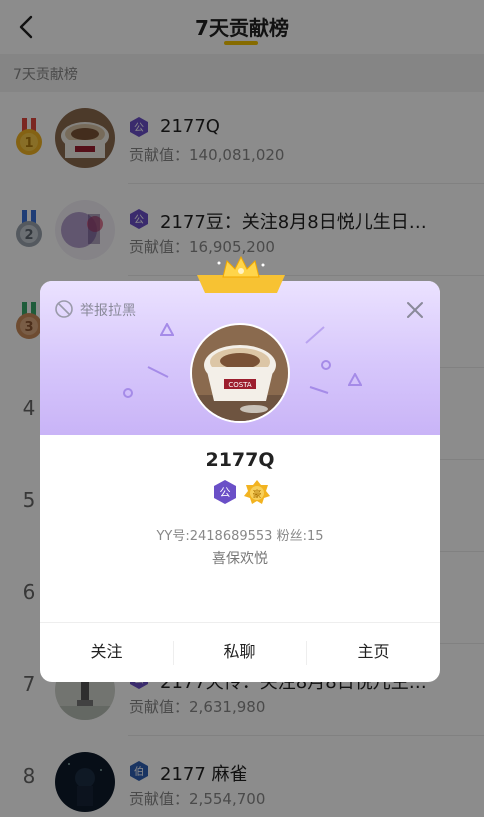 The height and width of the screenshot is (817, 484). Describe the element at coordinates (373, 653) in the screenshot. I see `homepage-button: 主页` at that location.